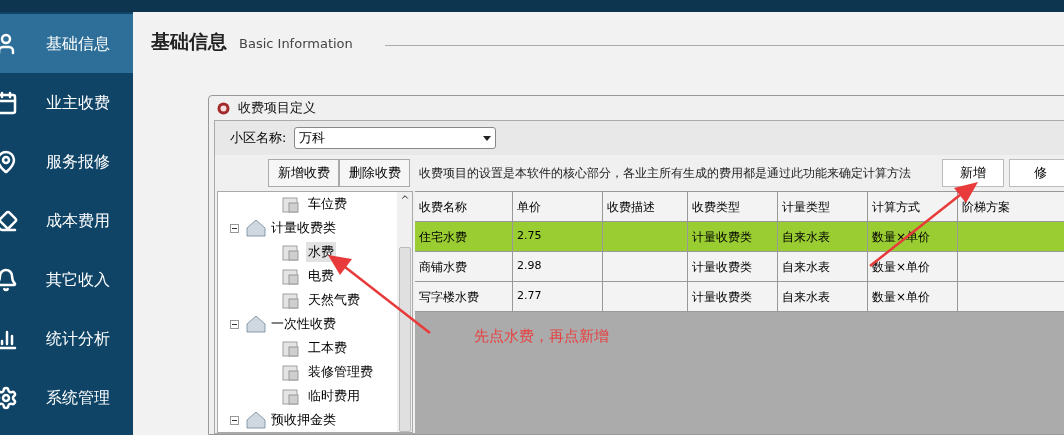 This screenshot has width=1064, height=435. What do you see at coordinates (334, 300) in the screenshot?
I see `tree-item: 天然气费` at bounding box center [334, 300].